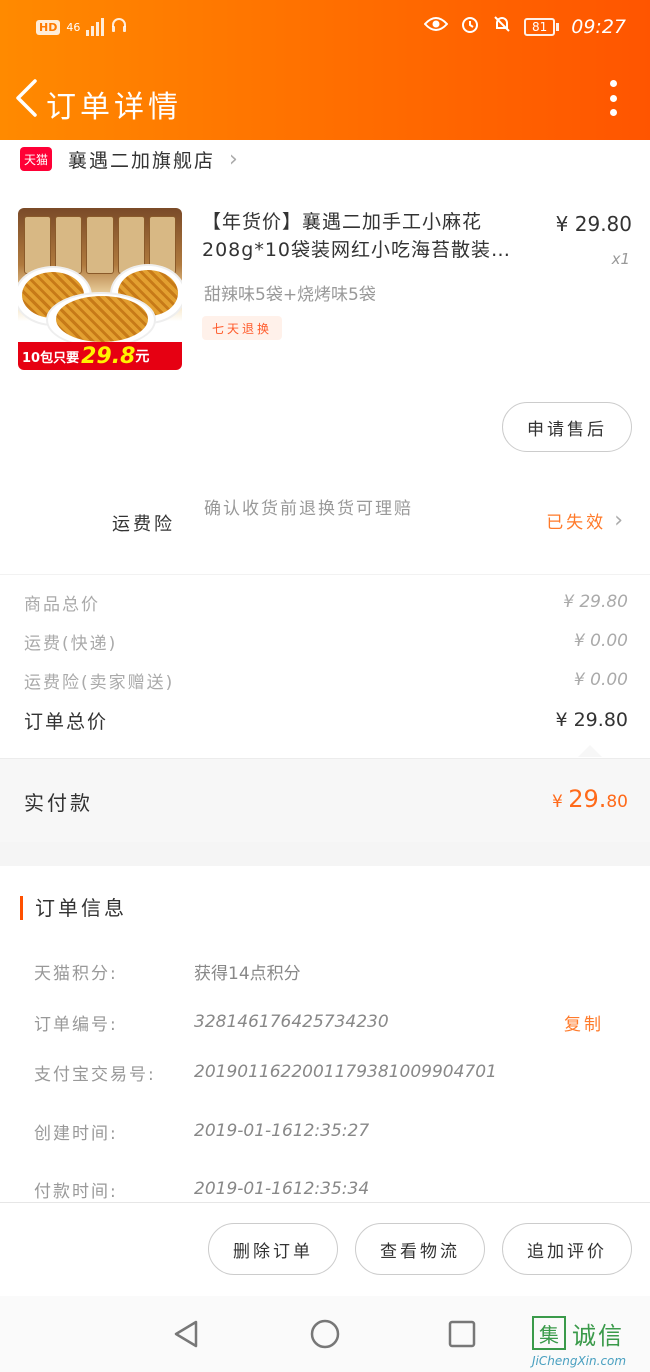 Image resolution: width=650 pixels, height=1372 pixels. What do you see at coordinates (142, 357) in the screenshot?
I see `promo-unit: 元` at bounding box center [142, 357].